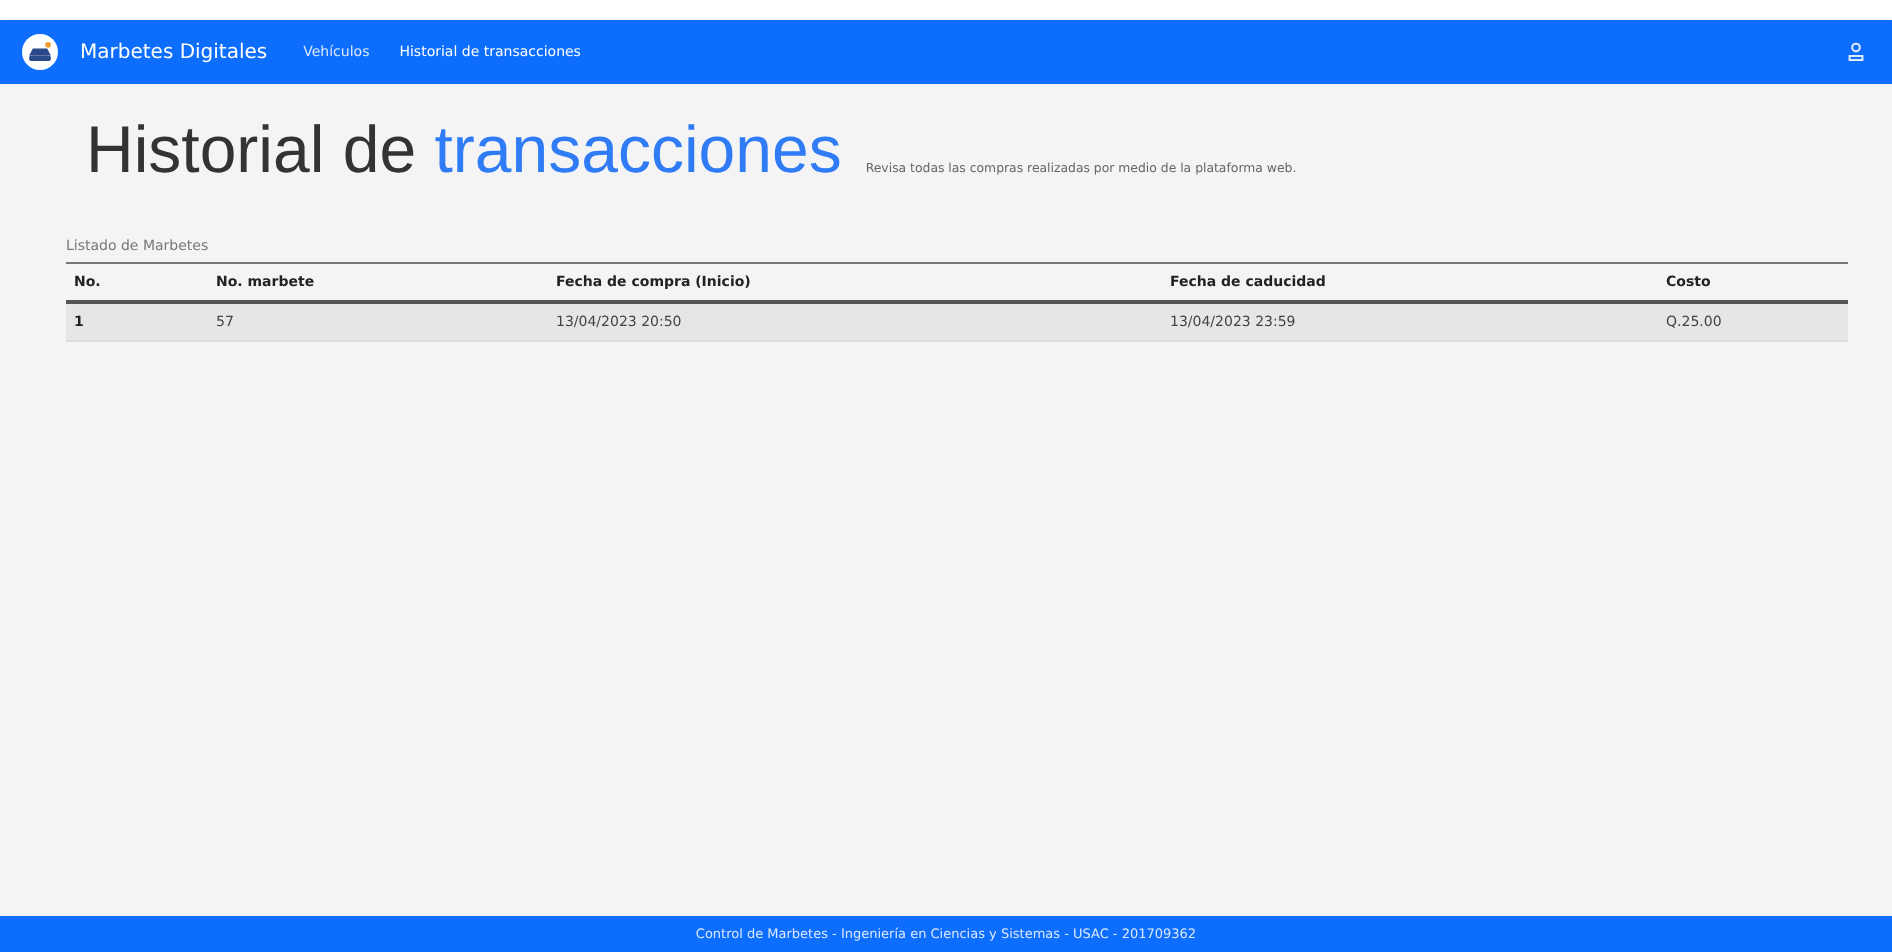 The image size is (1892, 952). What do you see at coordinates (40, 52) in the screenshot?
I see `car-logo-icon` at bounding box center [40, 52].